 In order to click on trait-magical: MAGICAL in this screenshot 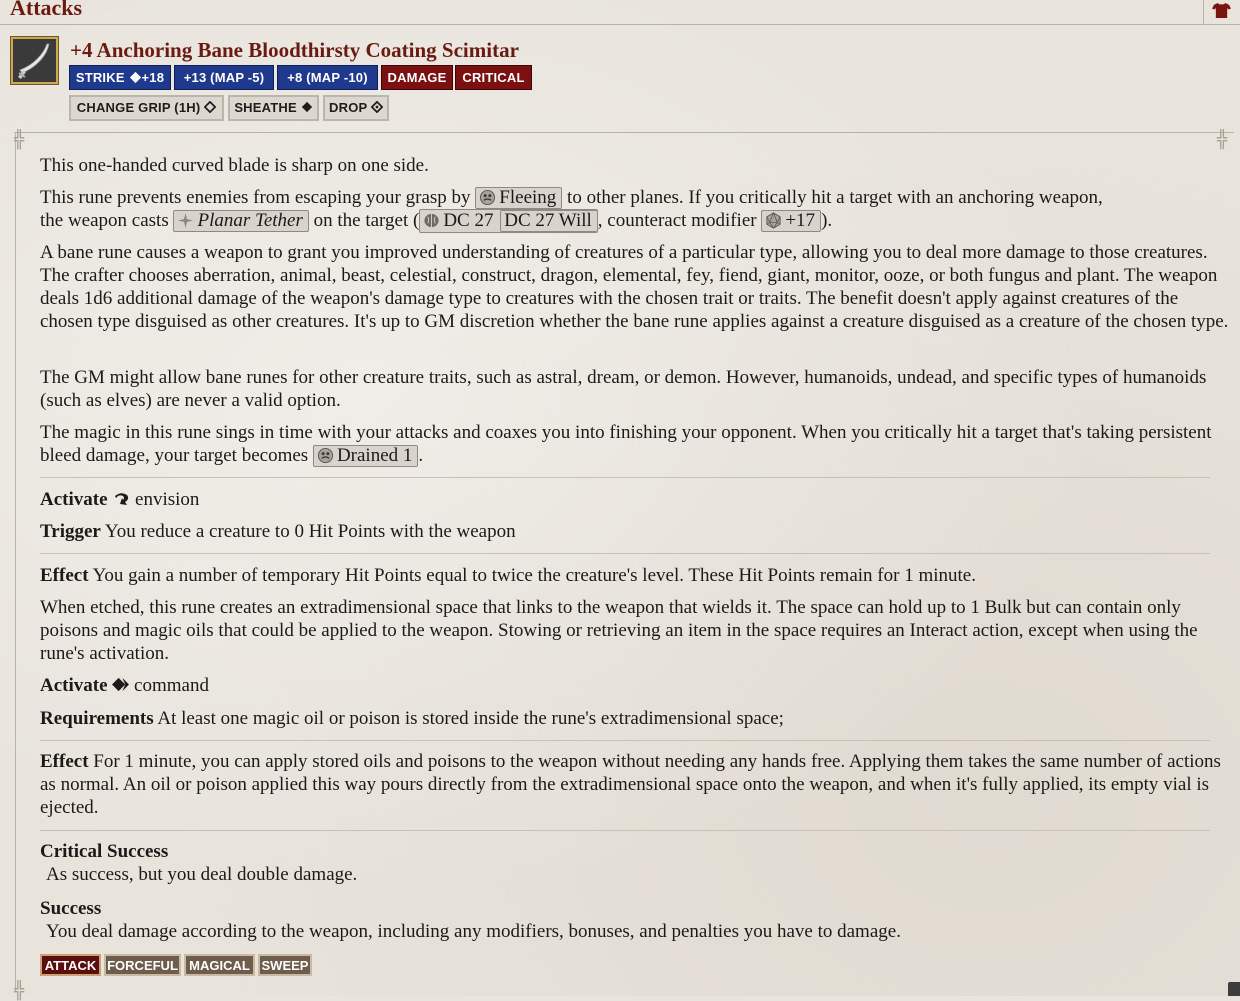, I will do `click(219, 965)`.